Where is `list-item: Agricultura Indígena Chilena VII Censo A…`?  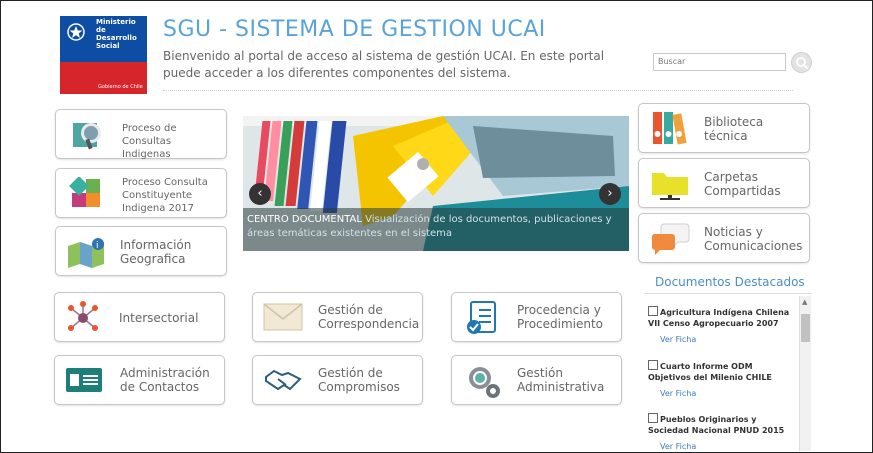 list-item: Agricultura Indígena Chilena VII Censo A… is located at coordinates (722, 325).